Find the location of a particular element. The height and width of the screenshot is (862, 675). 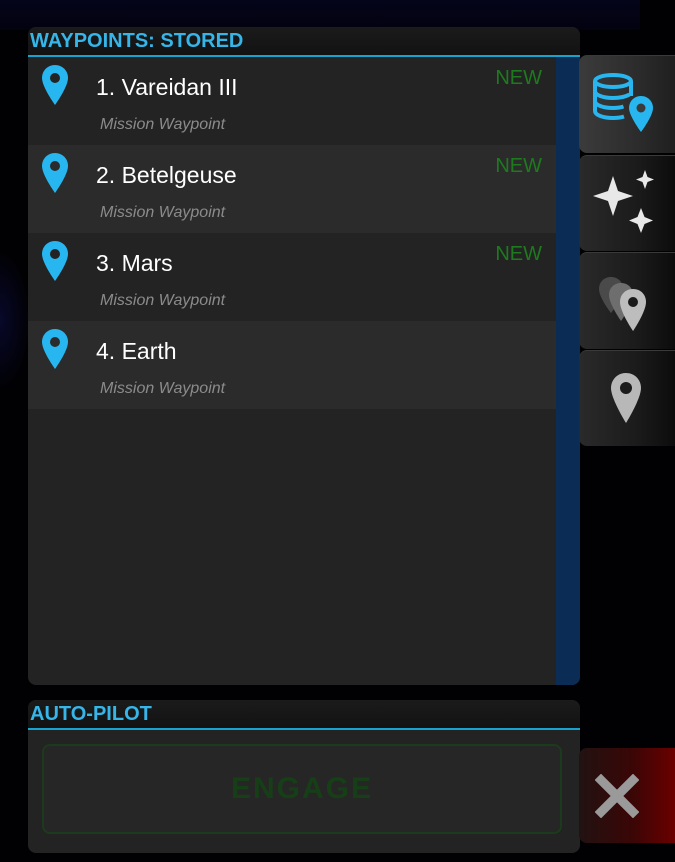

waypoint-row-1: 1. Vareidan III Mission Waypoint NEW is located at coordinates (292, 101).